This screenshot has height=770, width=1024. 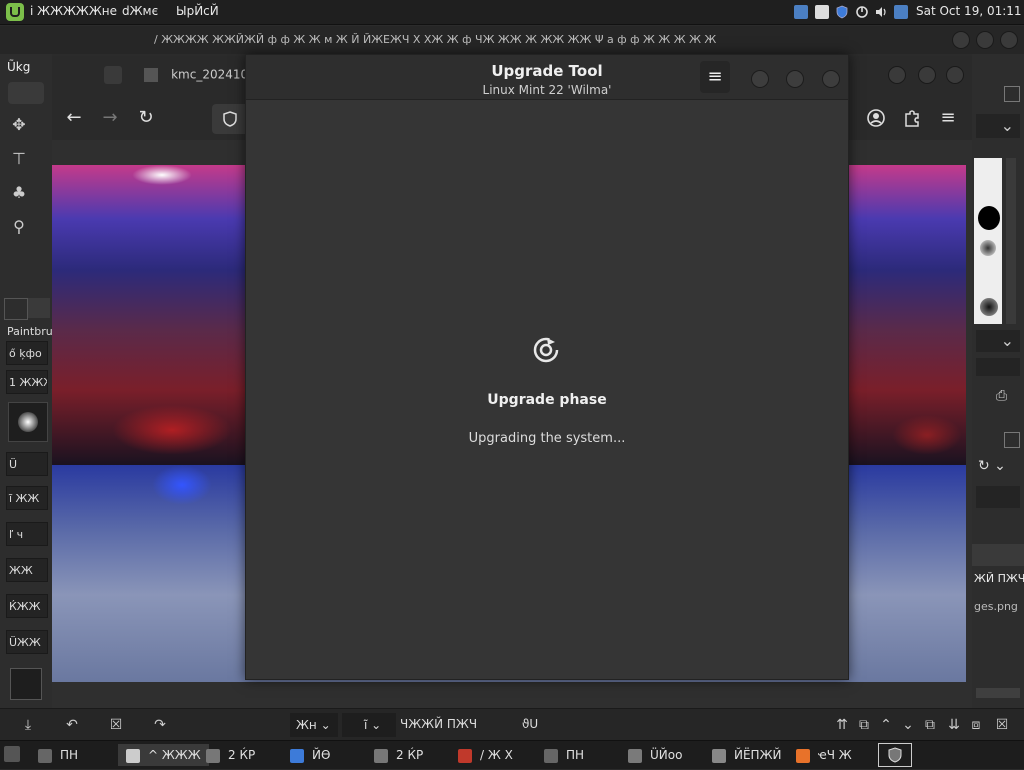 I want to click on hardness-option: ЌЖЖ, so click(x=27, y=606).